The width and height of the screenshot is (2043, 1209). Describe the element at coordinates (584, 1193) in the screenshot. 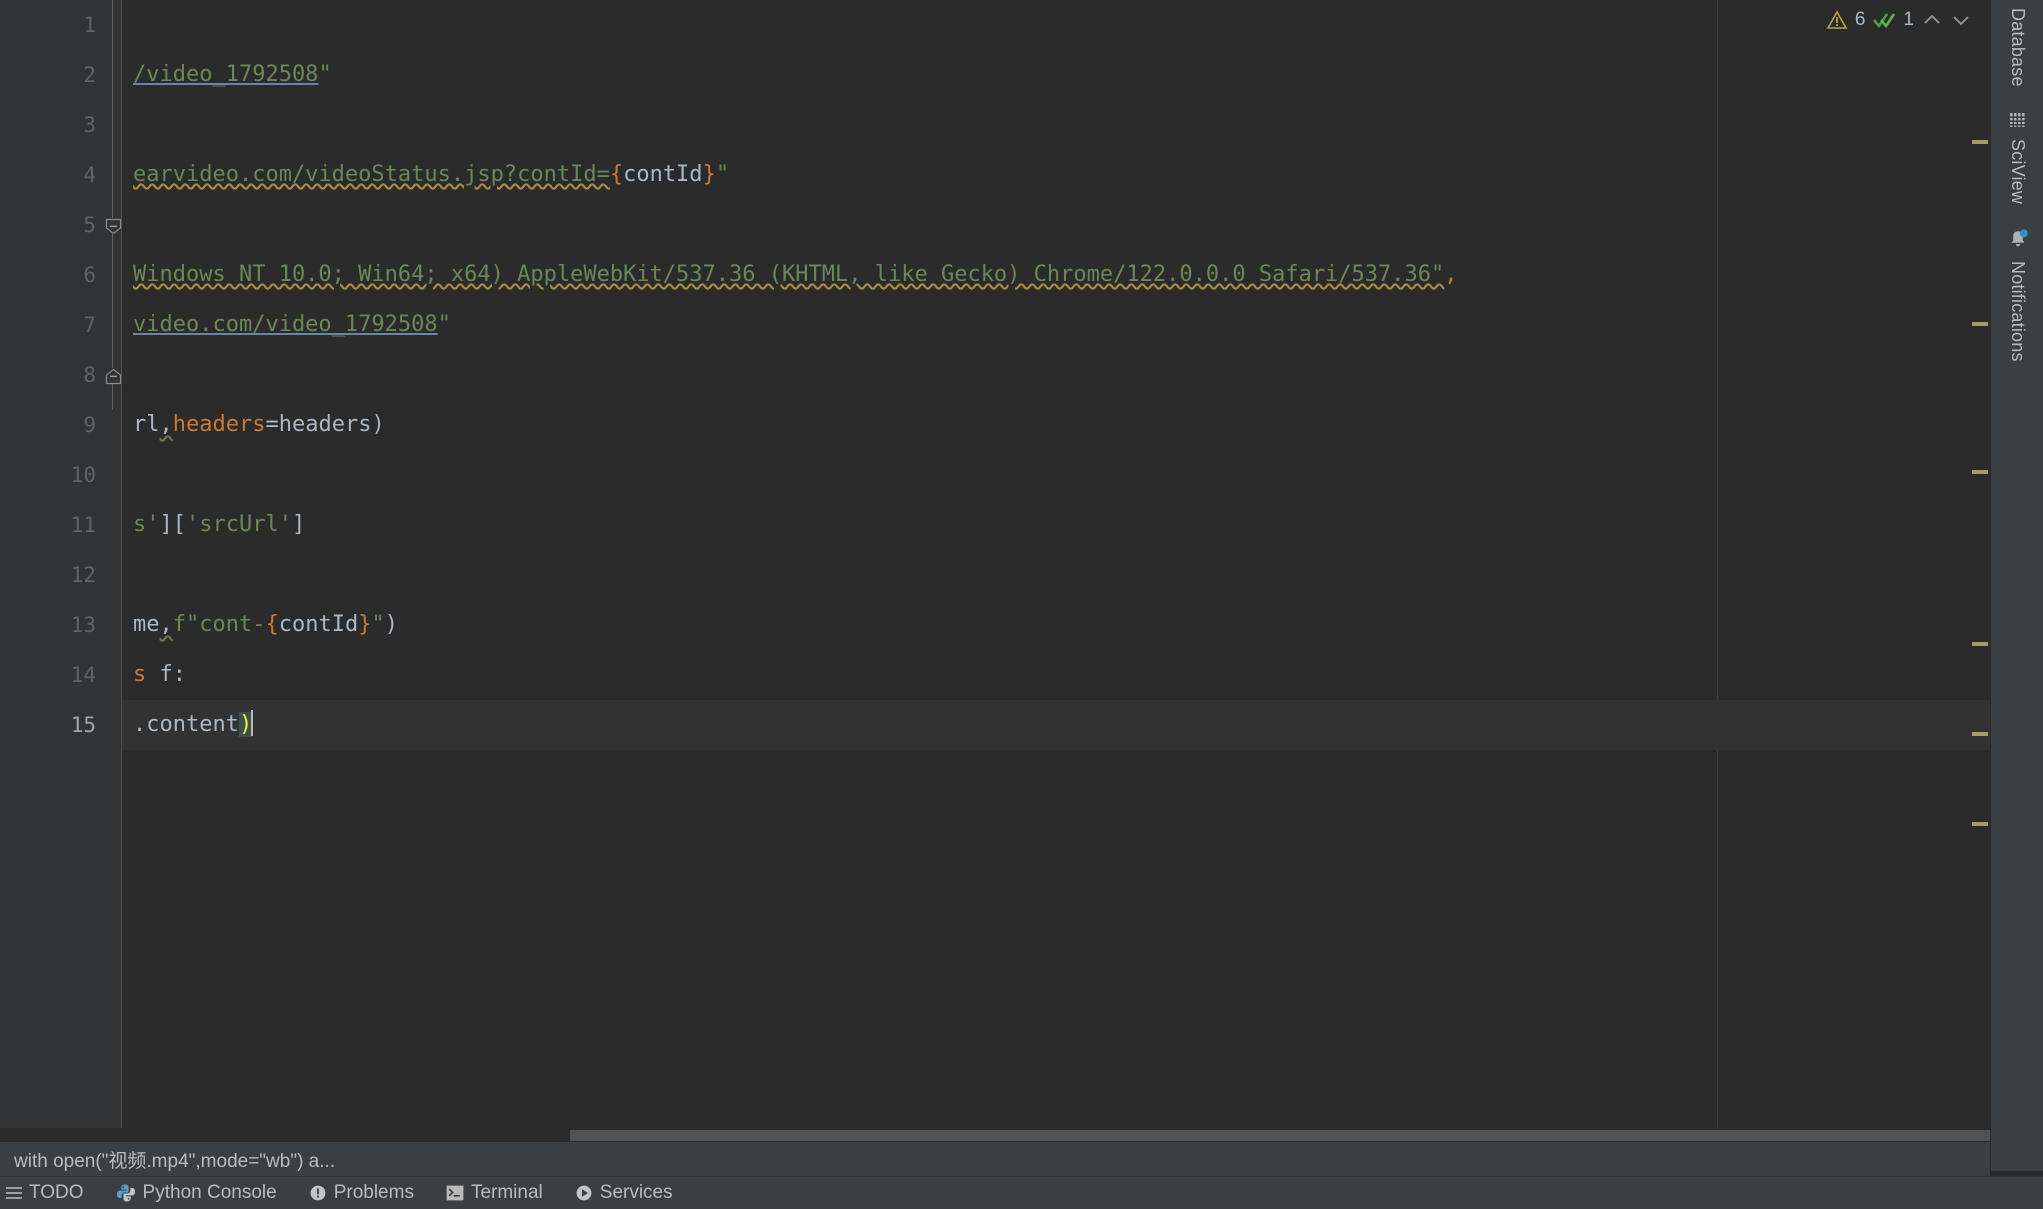

I see `play-circle-icon` at that location.